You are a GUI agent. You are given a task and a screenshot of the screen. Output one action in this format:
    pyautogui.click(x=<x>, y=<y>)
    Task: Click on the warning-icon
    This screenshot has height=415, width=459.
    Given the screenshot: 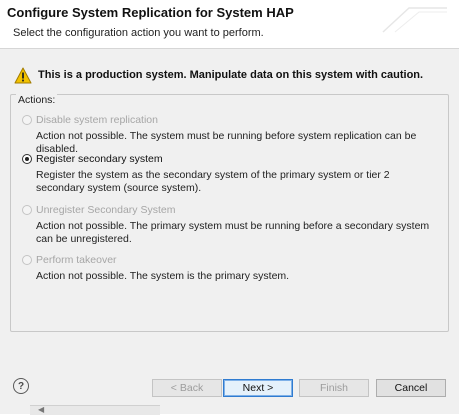 What is the action you would take?
    pyautogui.click(x=23, y=75)
    